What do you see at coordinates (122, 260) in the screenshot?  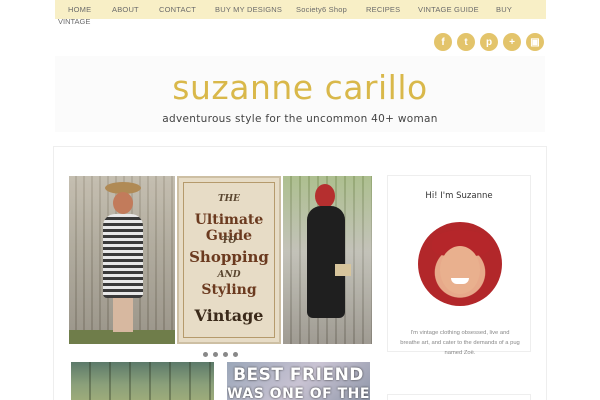 I see `slide-photo-left` at bounding box center [122, 260].